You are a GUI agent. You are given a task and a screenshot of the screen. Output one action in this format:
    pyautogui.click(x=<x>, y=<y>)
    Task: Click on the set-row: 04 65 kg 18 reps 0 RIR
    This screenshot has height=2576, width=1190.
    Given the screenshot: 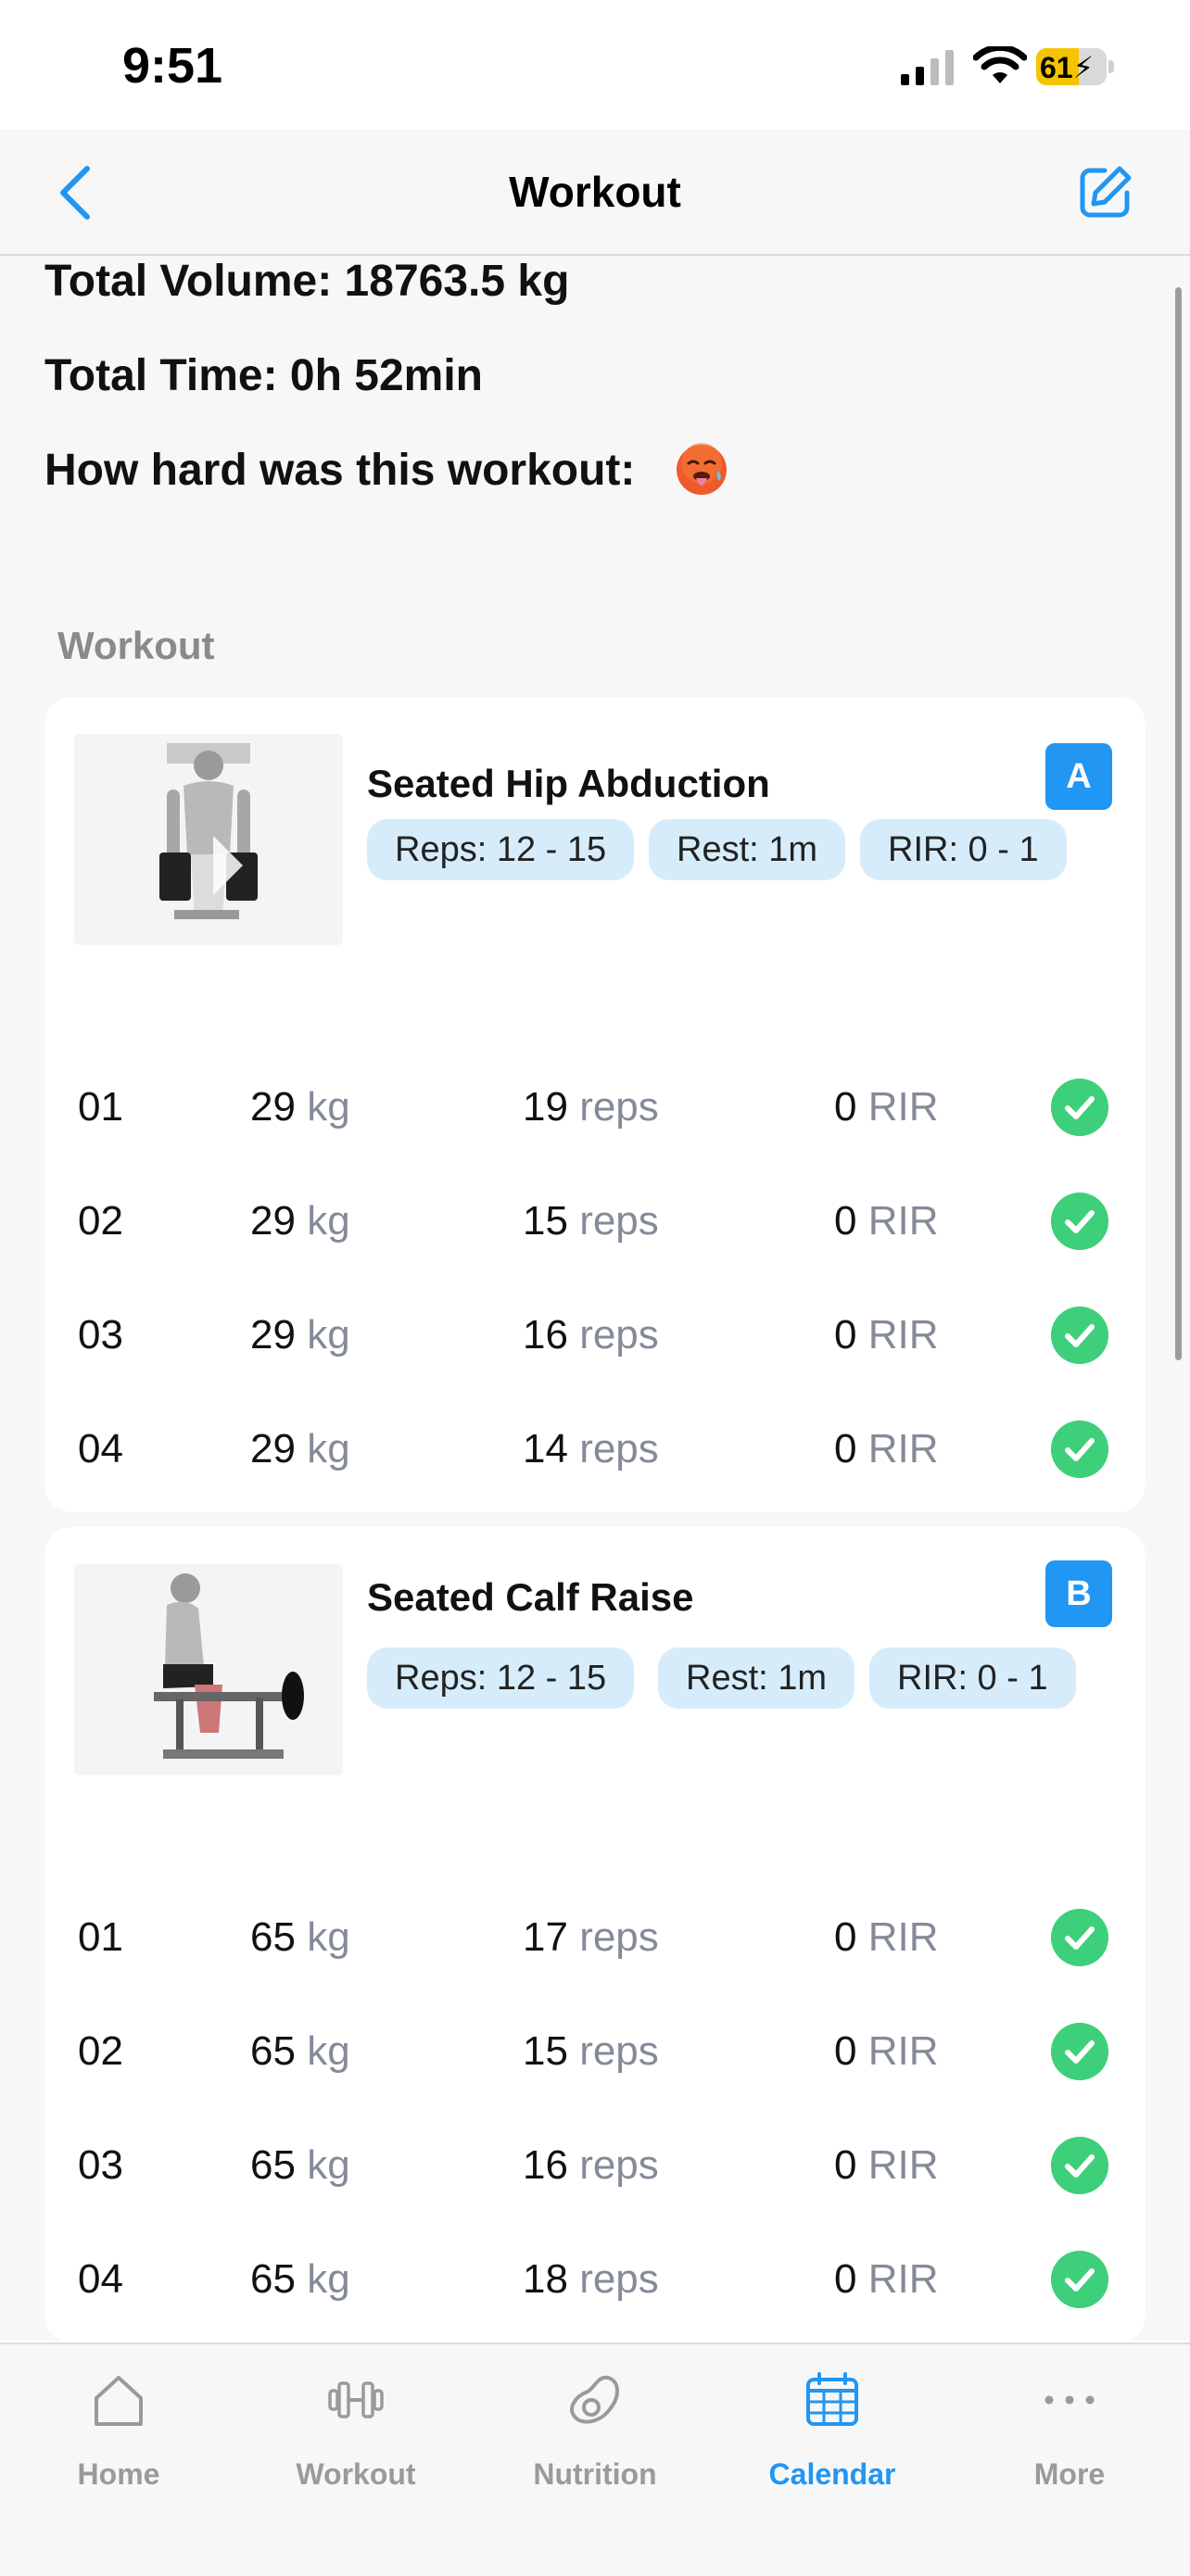 What is the action you would take?
    pyautogui.click(x=595, y=2281)
    